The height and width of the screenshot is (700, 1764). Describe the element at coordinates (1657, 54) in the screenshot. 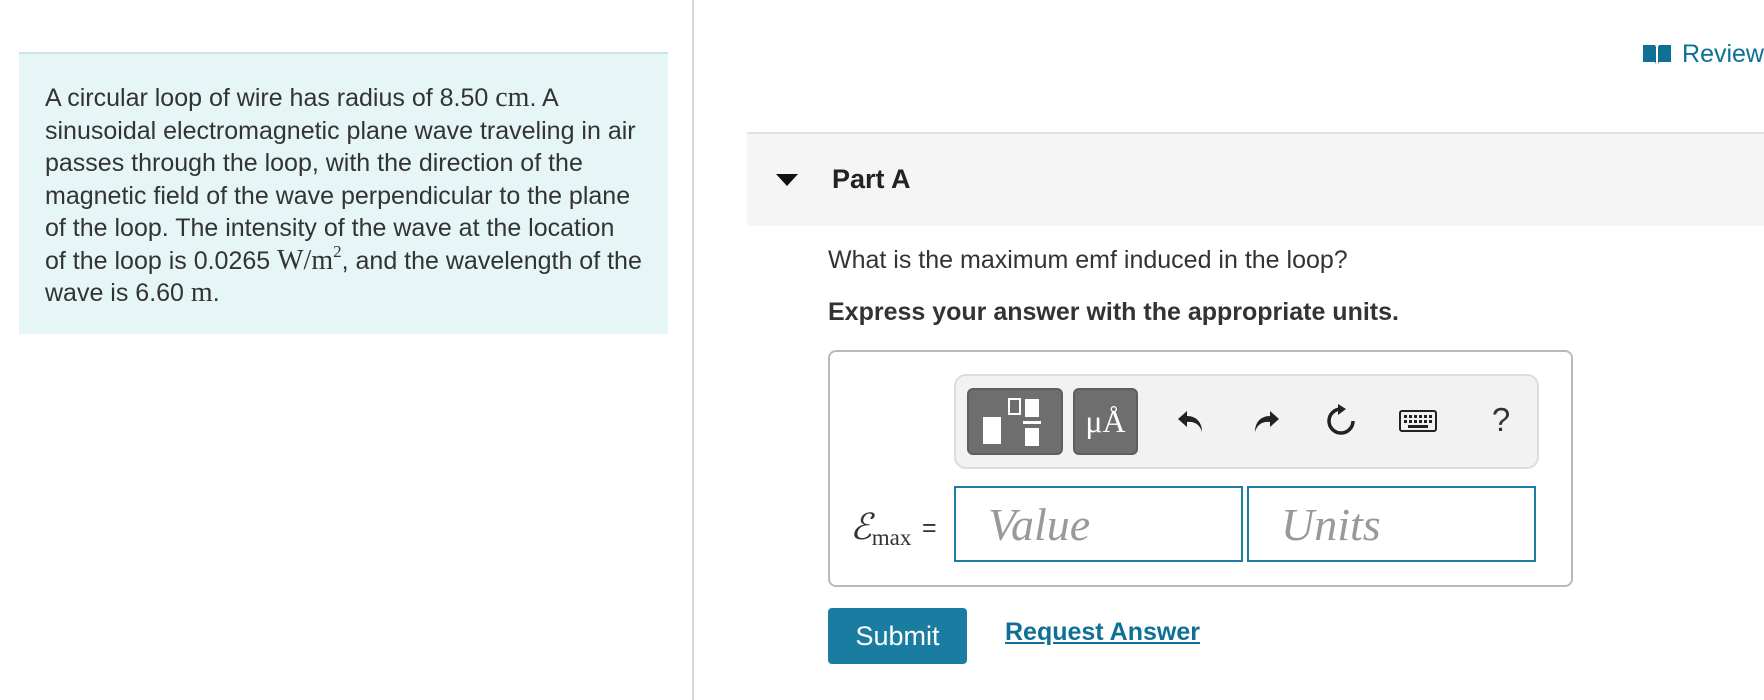

I see `book-icon` at that location.